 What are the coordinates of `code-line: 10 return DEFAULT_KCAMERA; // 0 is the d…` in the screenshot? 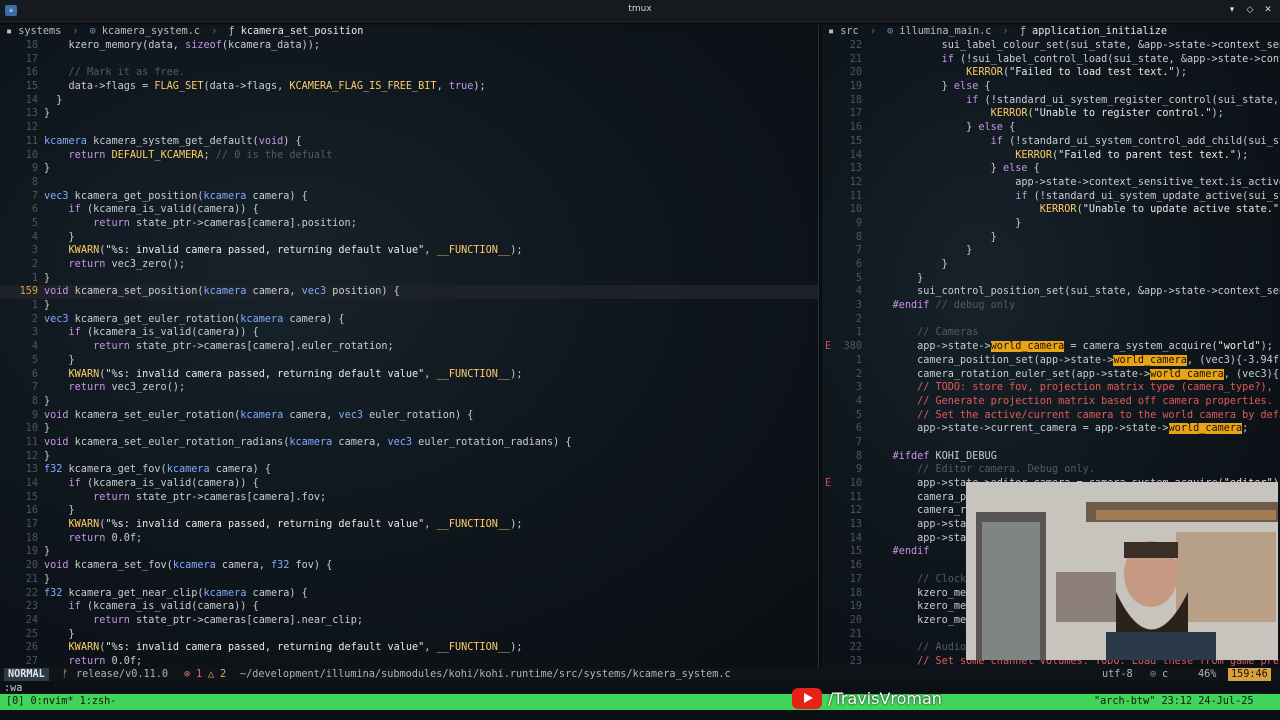 It's located at (409, 156).